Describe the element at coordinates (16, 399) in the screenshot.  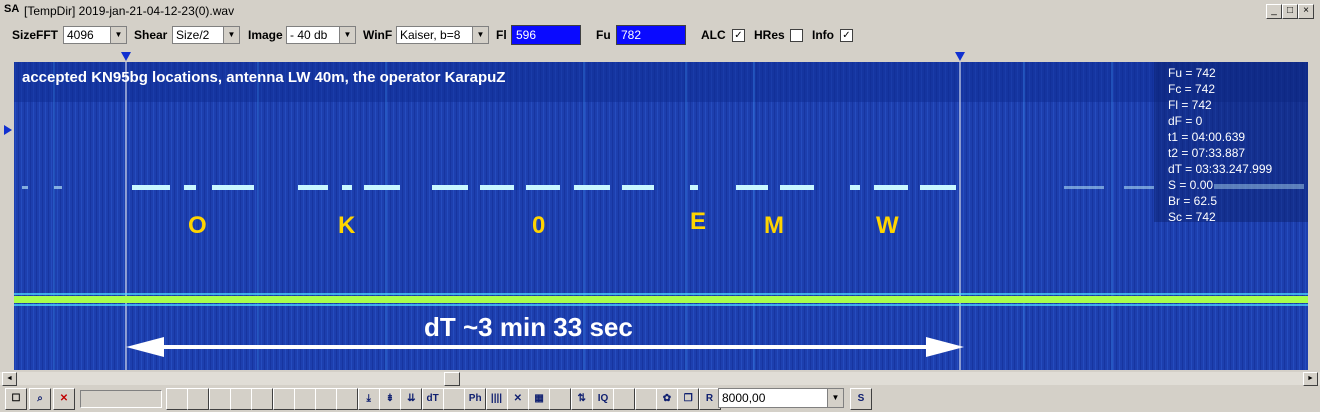
I see `hand-icon: ☐` at that location.